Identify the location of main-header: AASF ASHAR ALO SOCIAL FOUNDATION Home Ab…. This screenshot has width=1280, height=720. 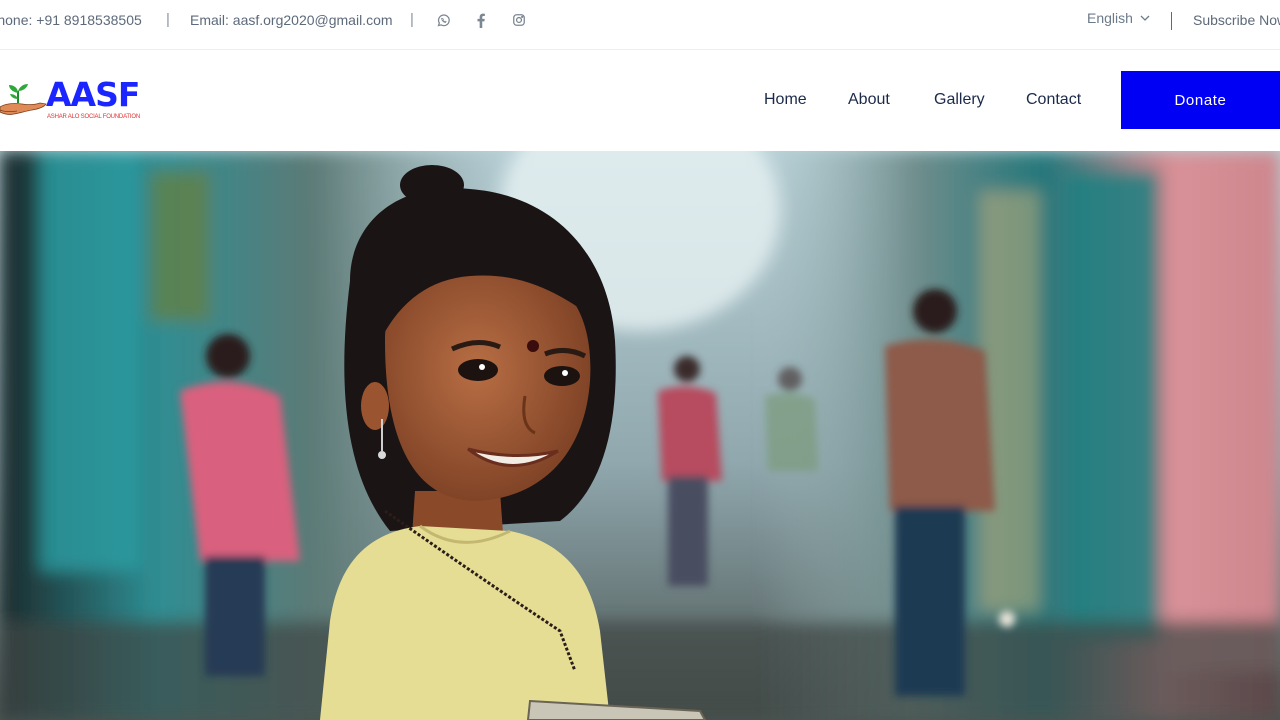
(640, 101).